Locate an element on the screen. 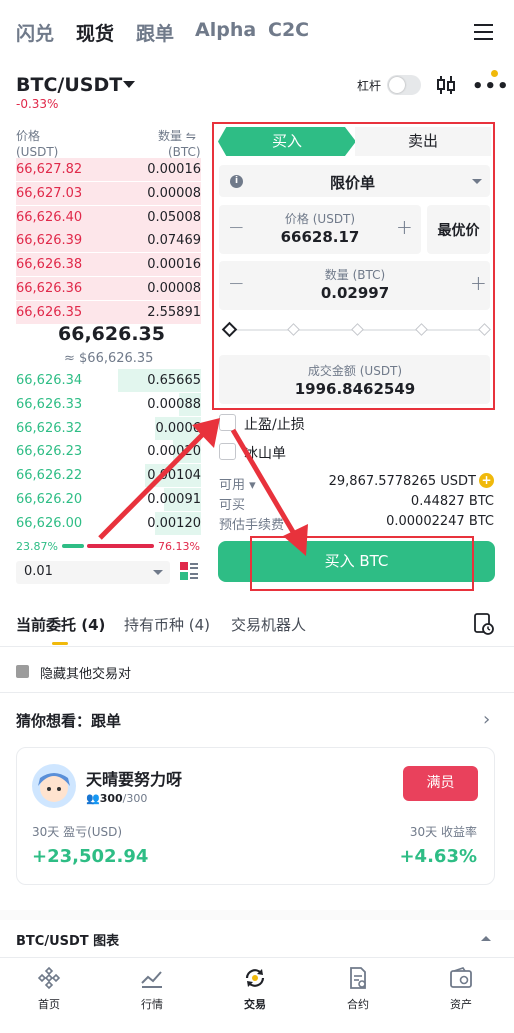 The width and height of the screenshot is (514, 1033). bid-row: 66,626.00 0.00120 is located at coordinates (108, 523).